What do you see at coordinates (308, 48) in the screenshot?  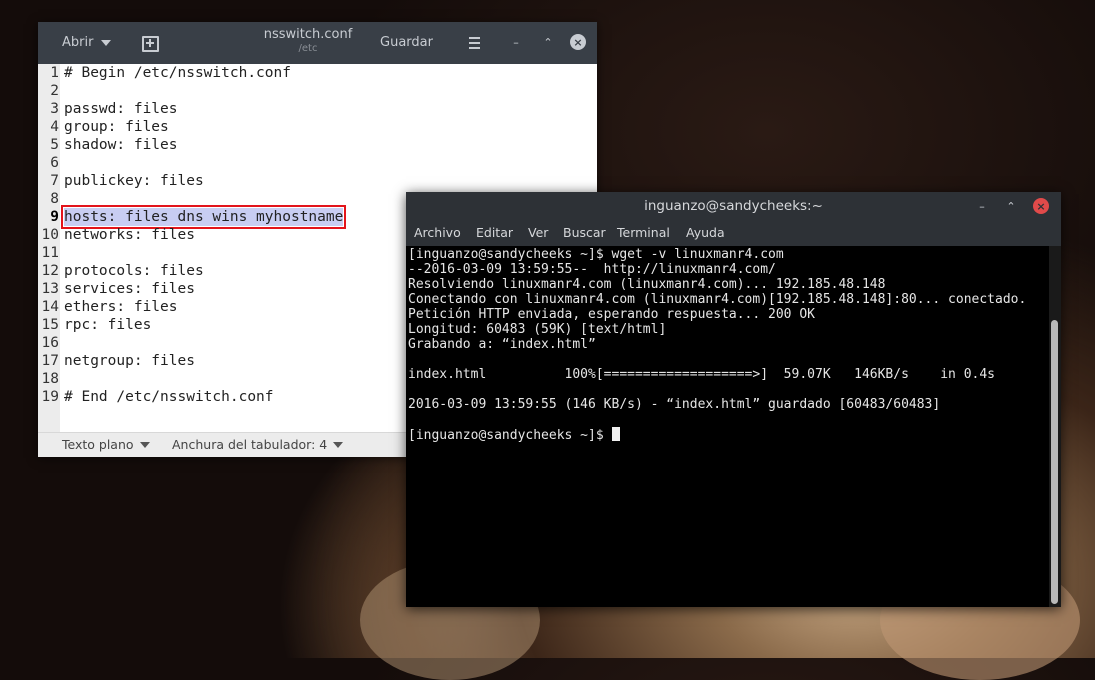 I see `file-path: /etc` at bounding box center [308, 48].